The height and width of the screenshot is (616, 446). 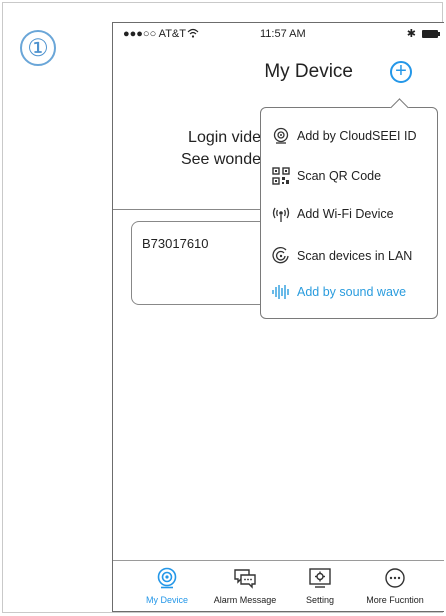 What do you see at coordinates (399, 107) in the screenshot?
I see `popup-arrow` at bounding box center [399, 107].